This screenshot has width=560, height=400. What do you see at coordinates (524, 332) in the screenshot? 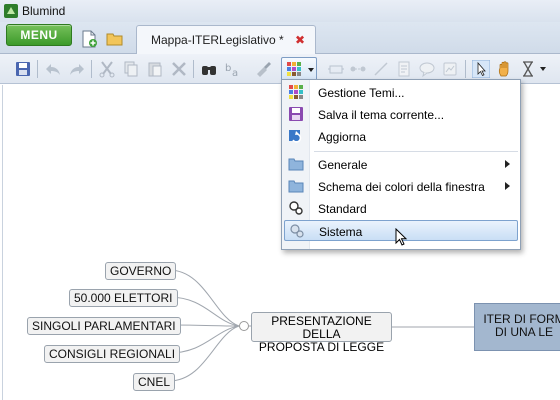
I see `root-line: DI UNA LE` at bounding box center [524, 332].